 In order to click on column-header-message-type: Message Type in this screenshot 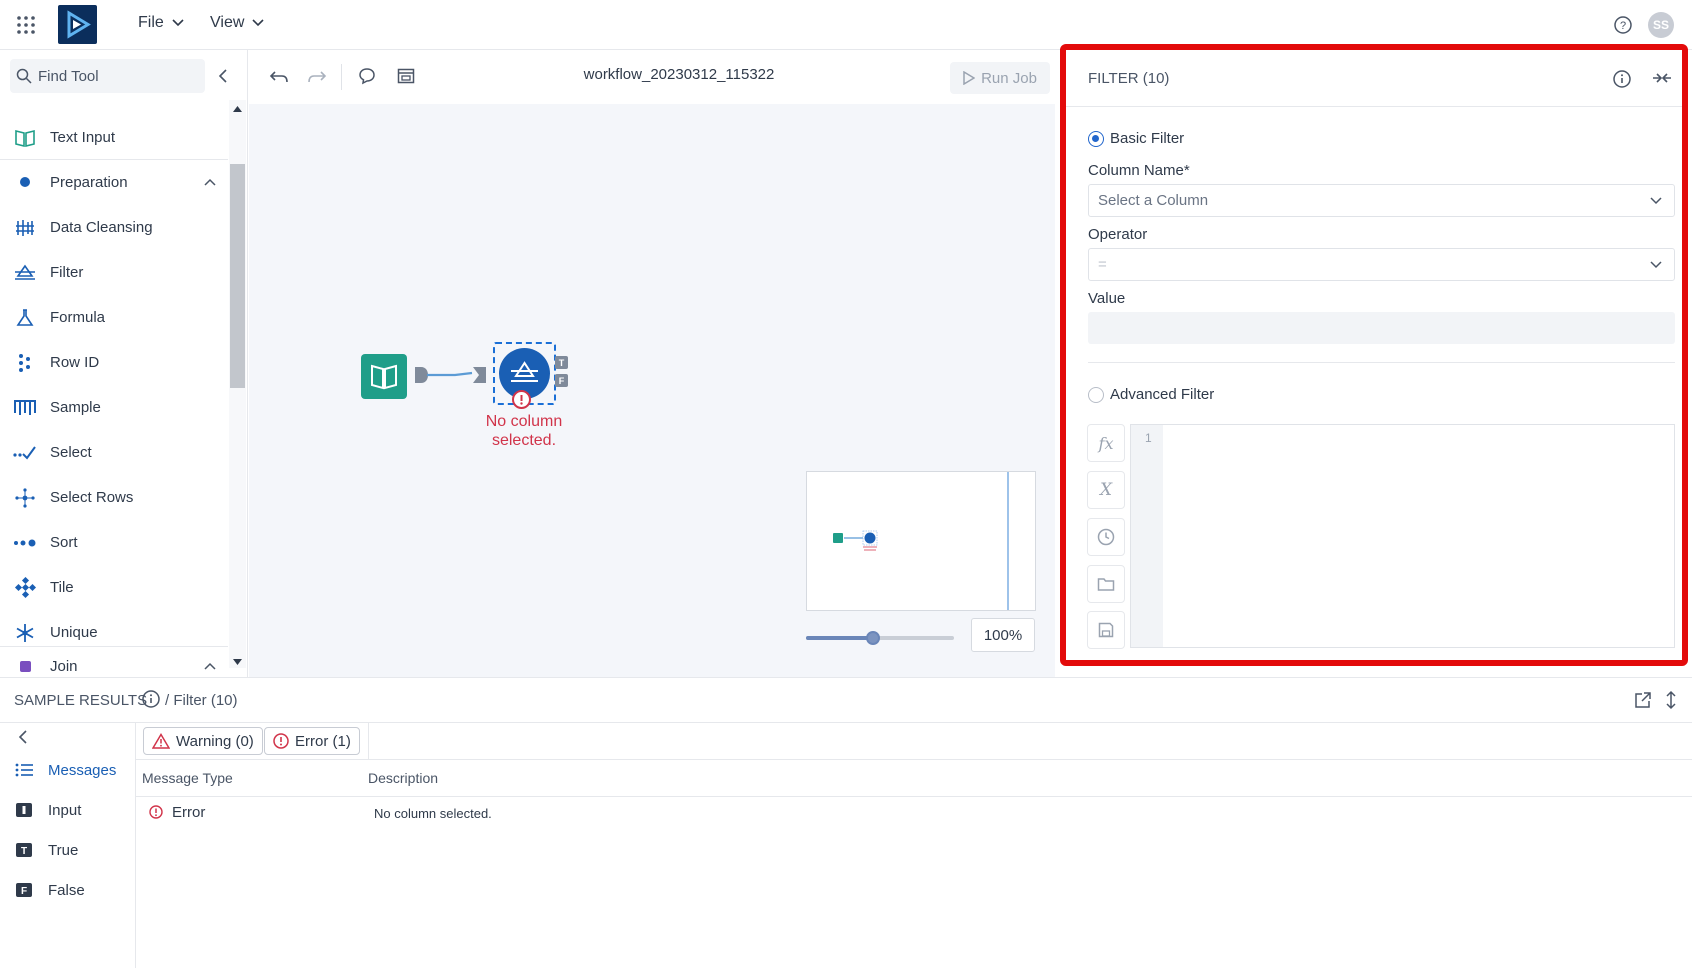, I will do `click(187, 778)`.